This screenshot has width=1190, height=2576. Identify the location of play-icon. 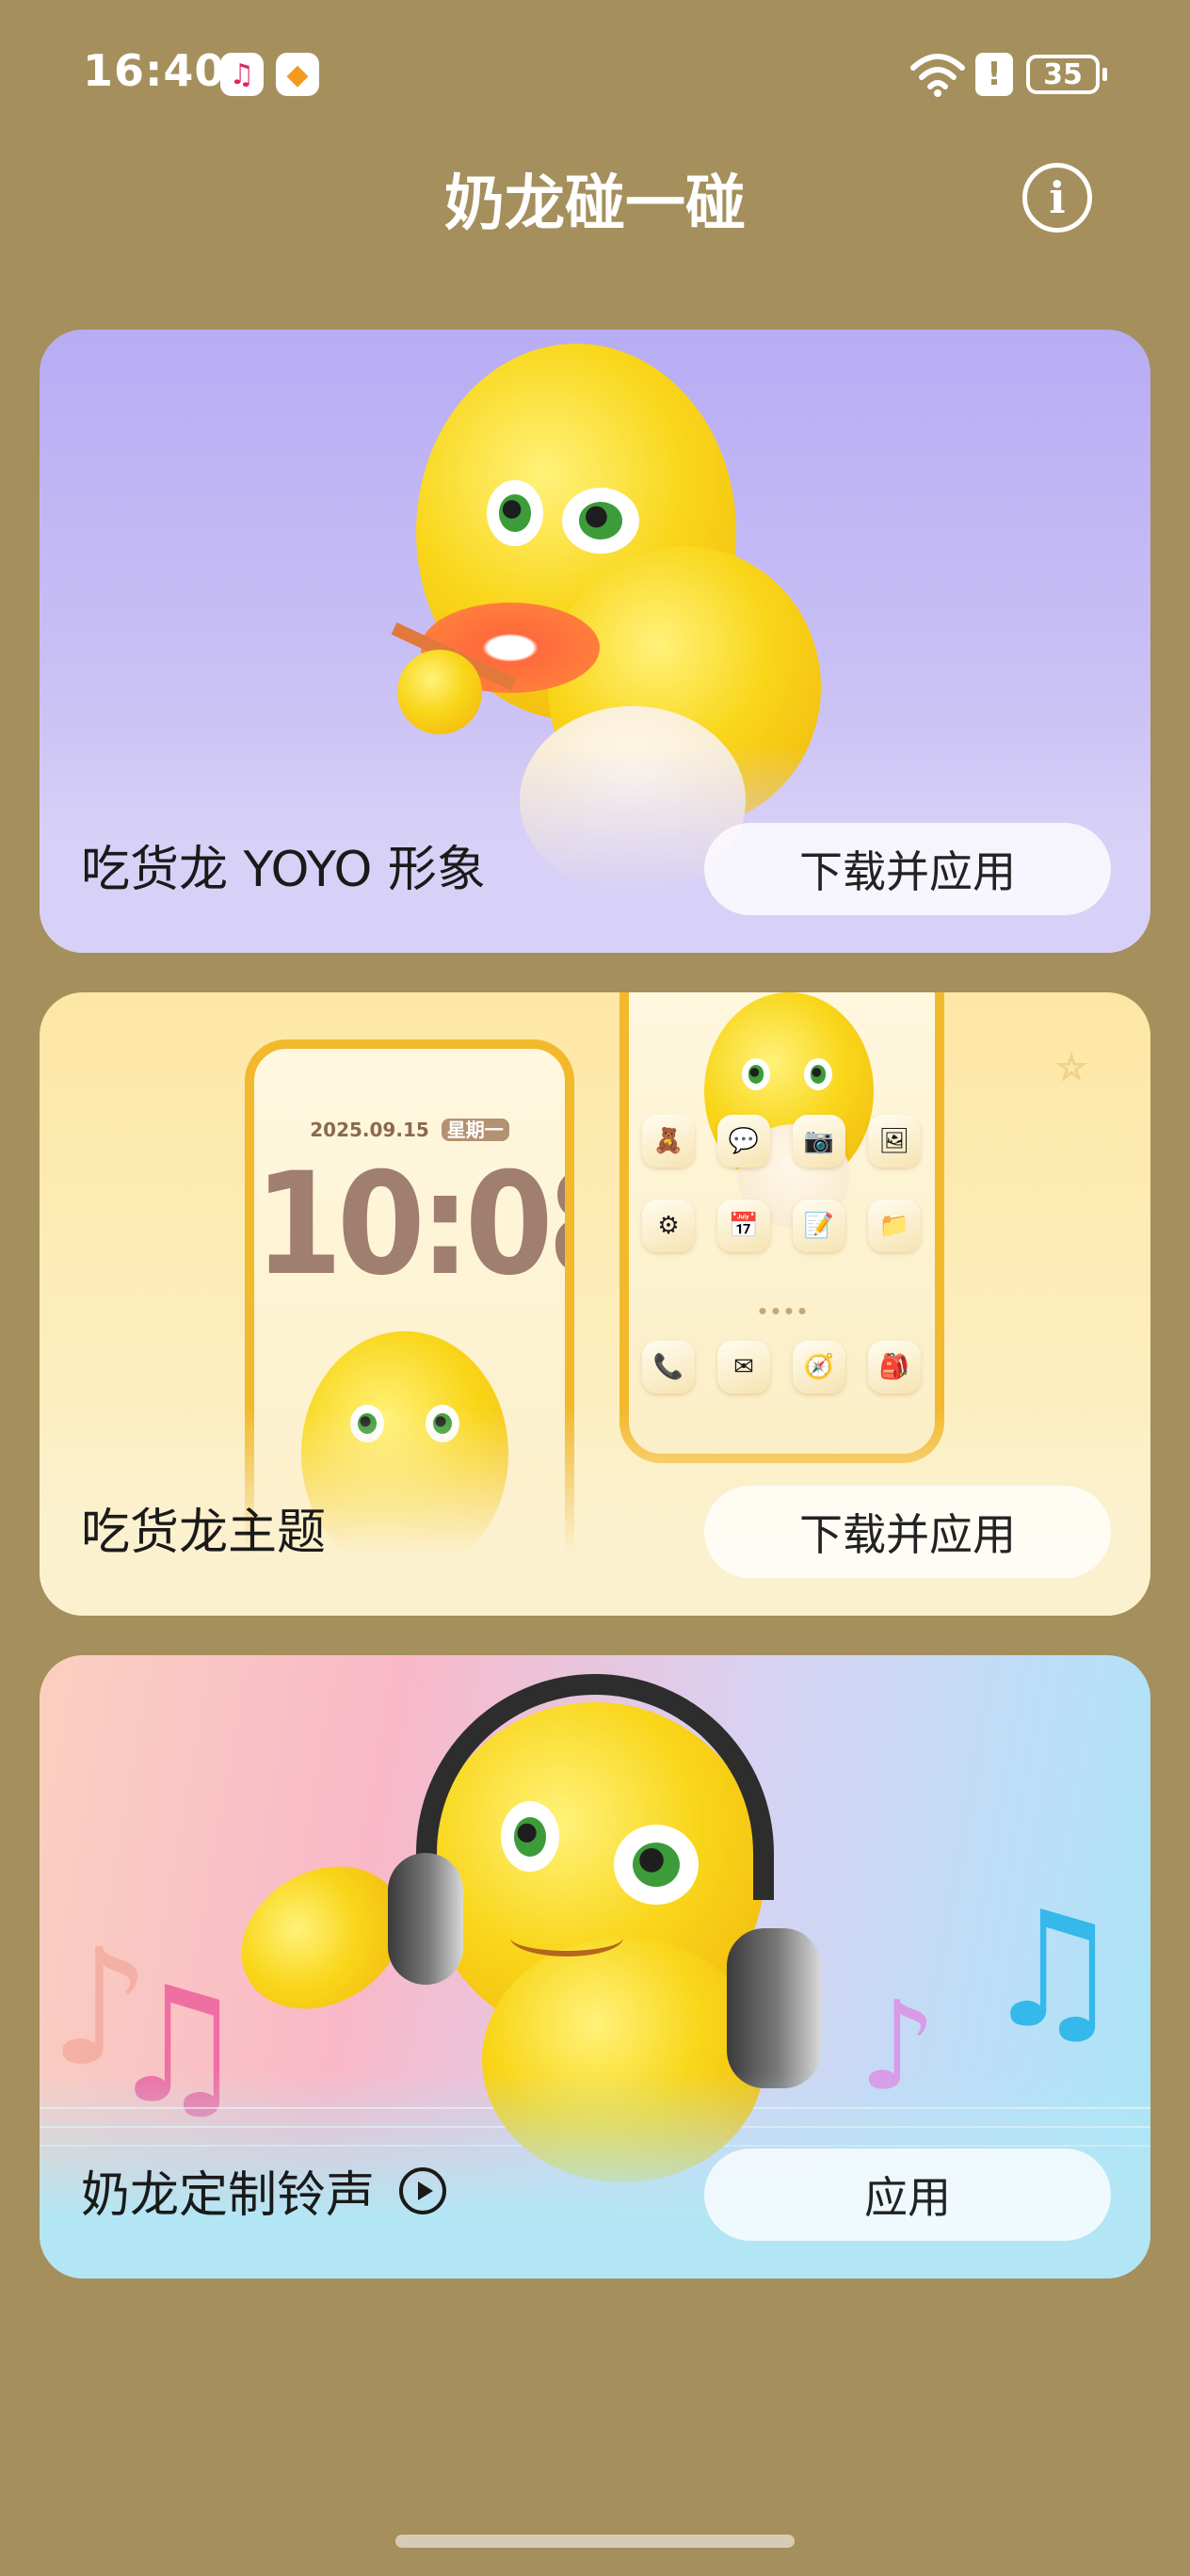
(423, 2190).